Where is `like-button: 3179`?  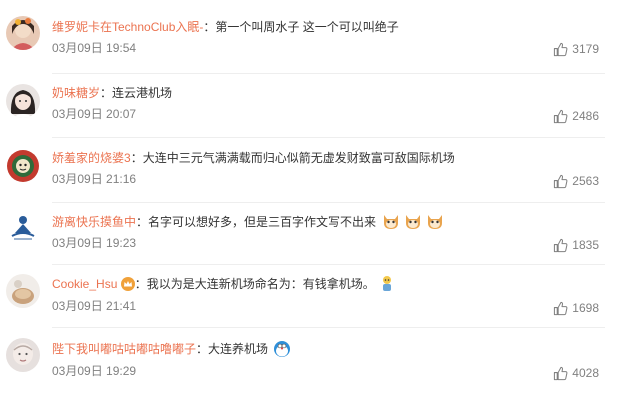 like-button: 3179 is located at coordinates (576, 49).